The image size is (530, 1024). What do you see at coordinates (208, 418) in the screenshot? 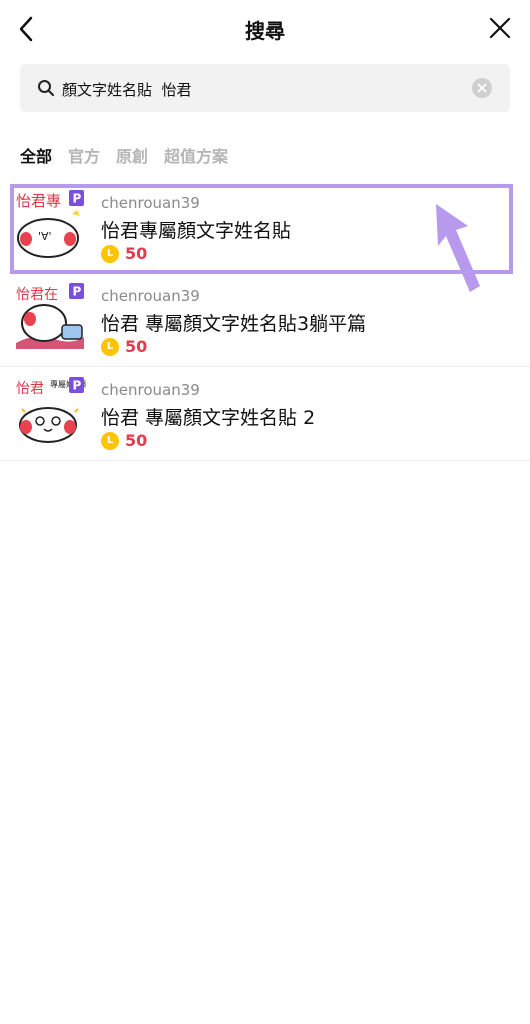
I see `sticker-name: 怡君 專屬顏文字姓名貼 2` at bounding box center [208, 418].